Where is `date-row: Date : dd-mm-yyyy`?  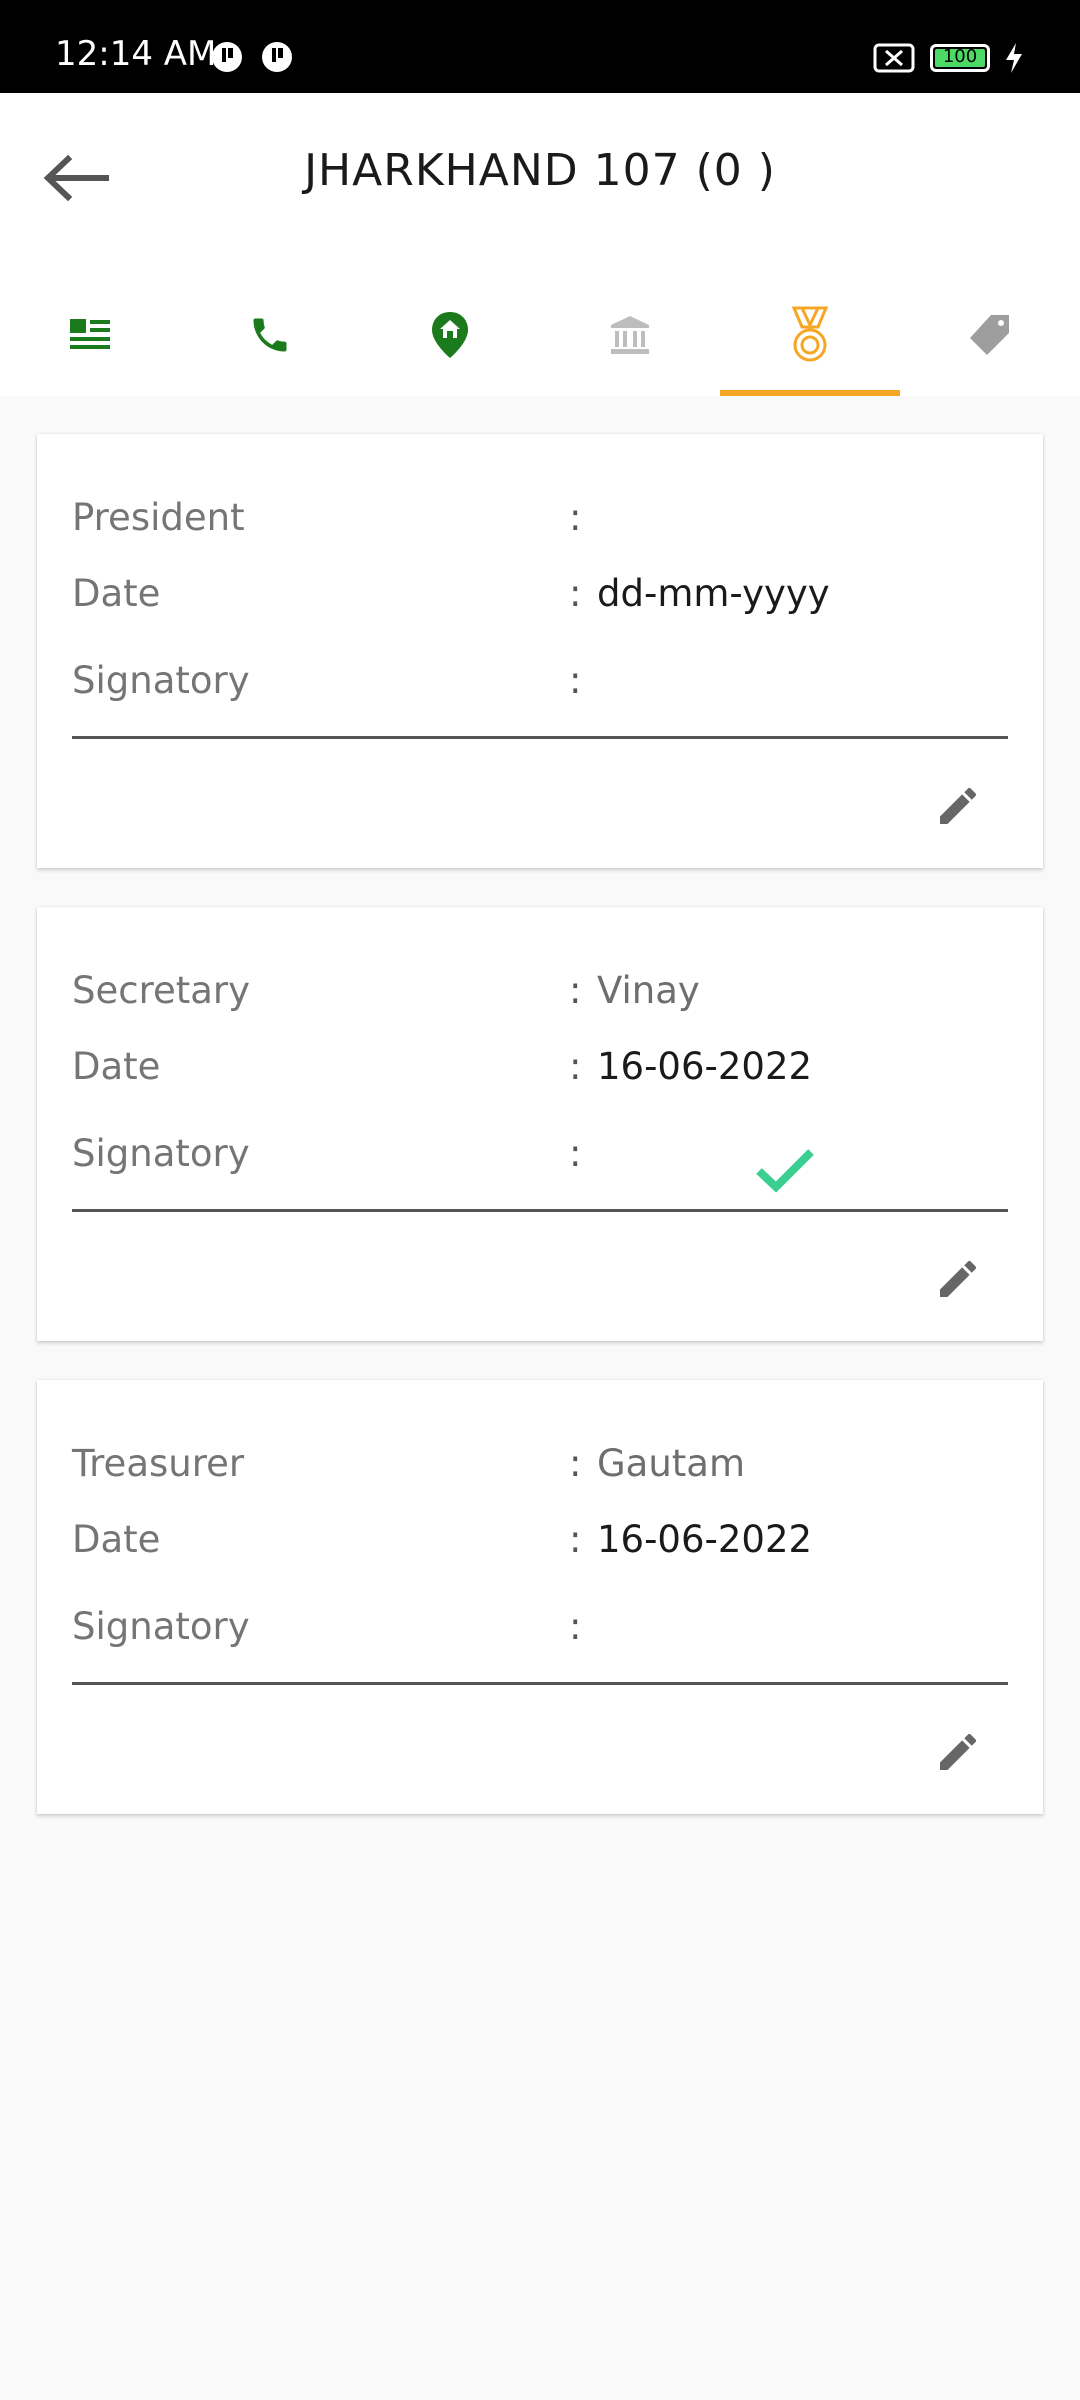 date-row: Date : dd-mm-yyyy is located at coordinates (542, 602).